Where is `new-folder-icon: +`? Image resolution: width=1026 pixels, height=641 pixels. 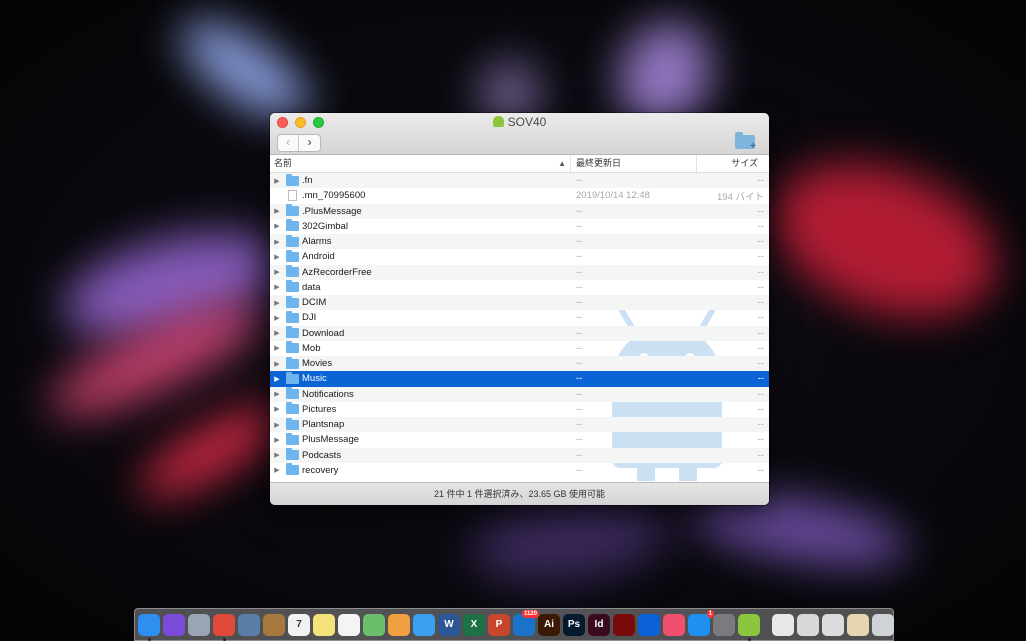
new-folder-icon: + is located at coordinates (745, 142).